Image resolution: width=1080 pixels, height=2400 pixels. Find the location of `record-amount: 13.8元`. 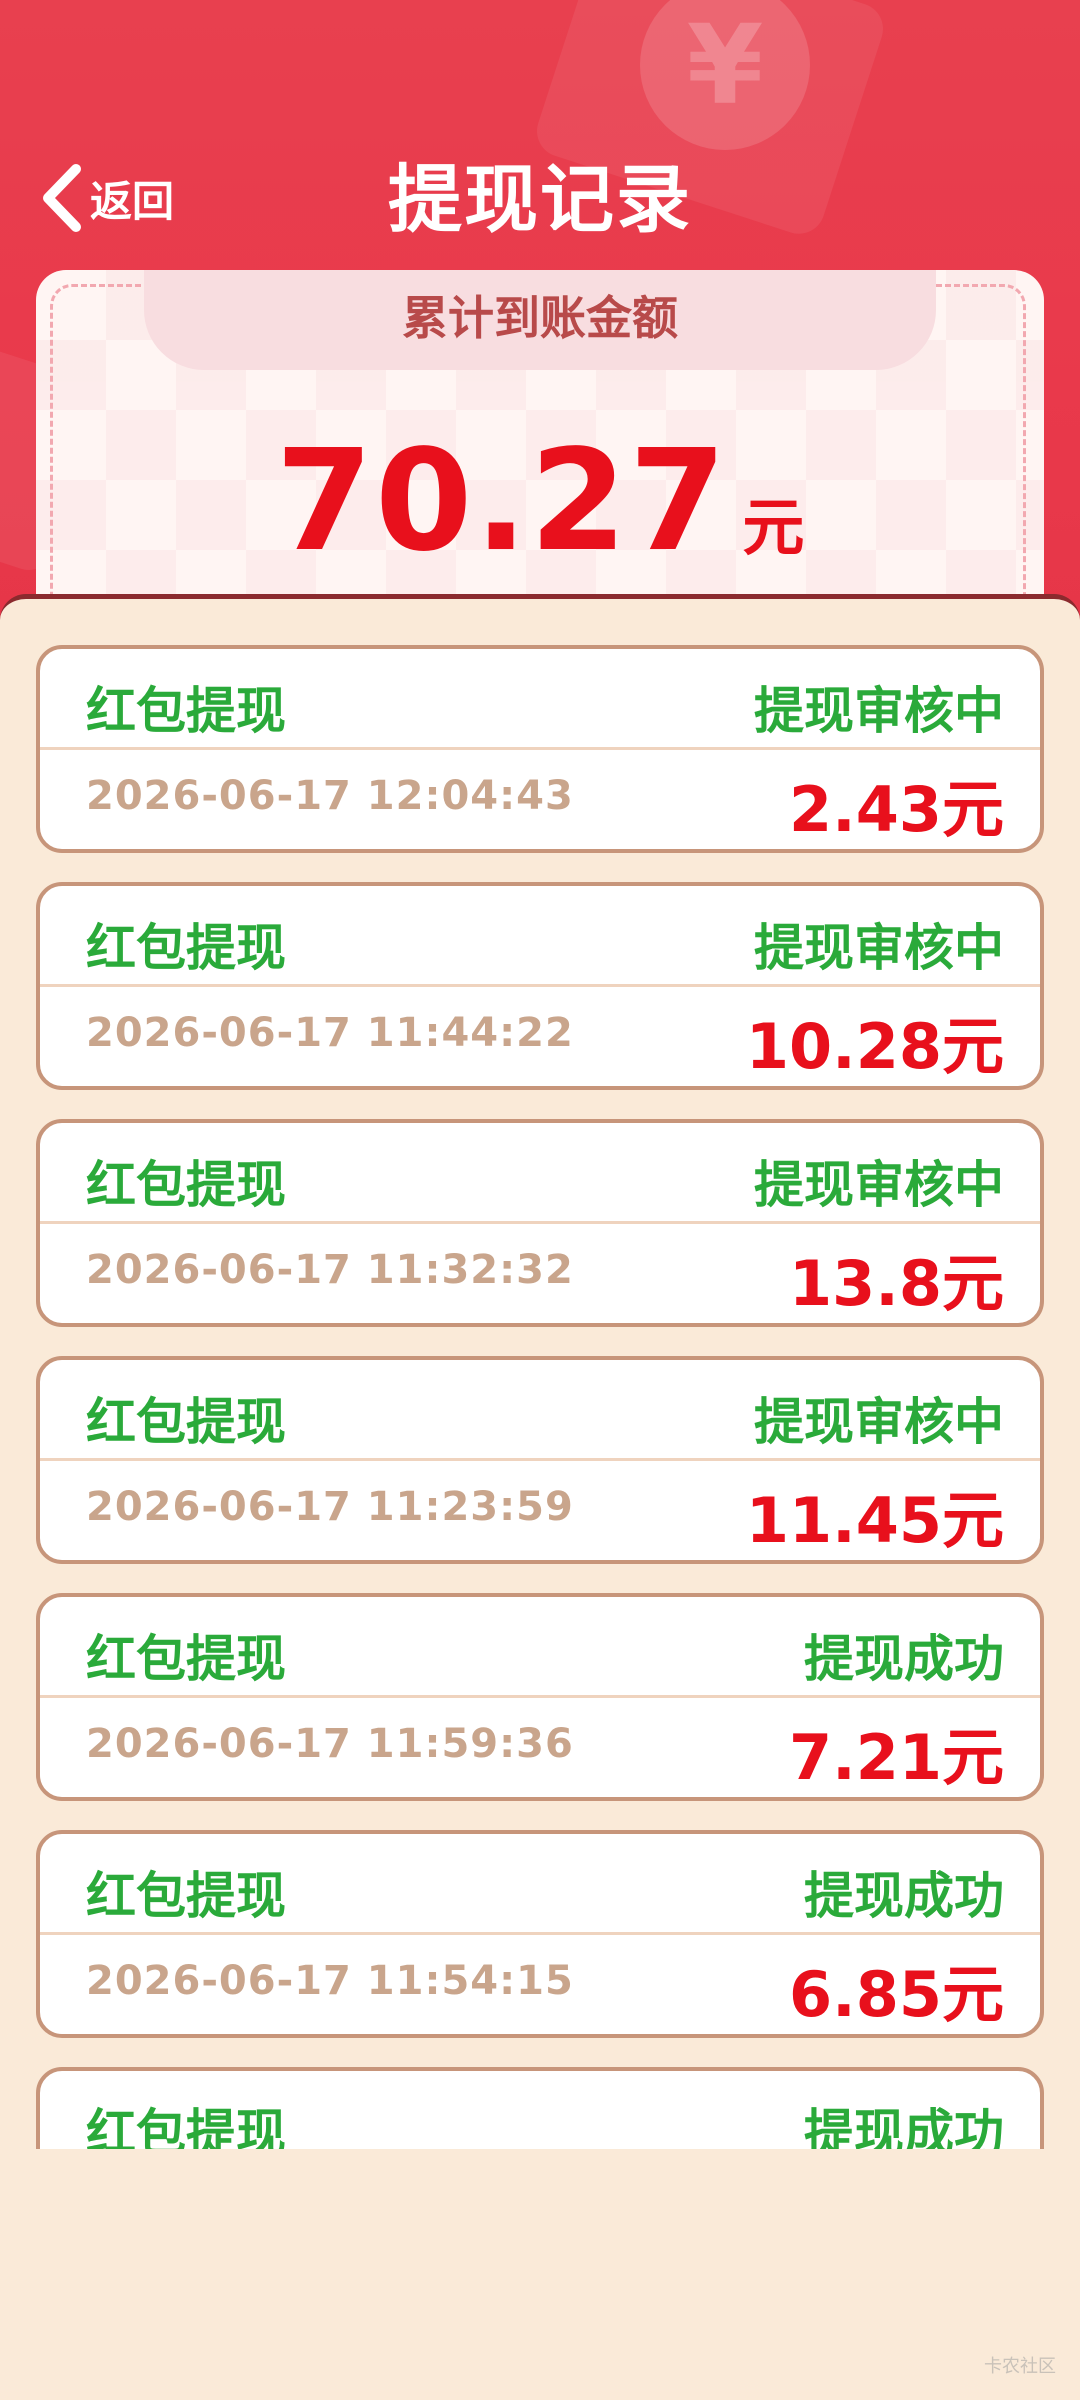

record-amount: 13.8元 is located at coordinates (896, 1283).